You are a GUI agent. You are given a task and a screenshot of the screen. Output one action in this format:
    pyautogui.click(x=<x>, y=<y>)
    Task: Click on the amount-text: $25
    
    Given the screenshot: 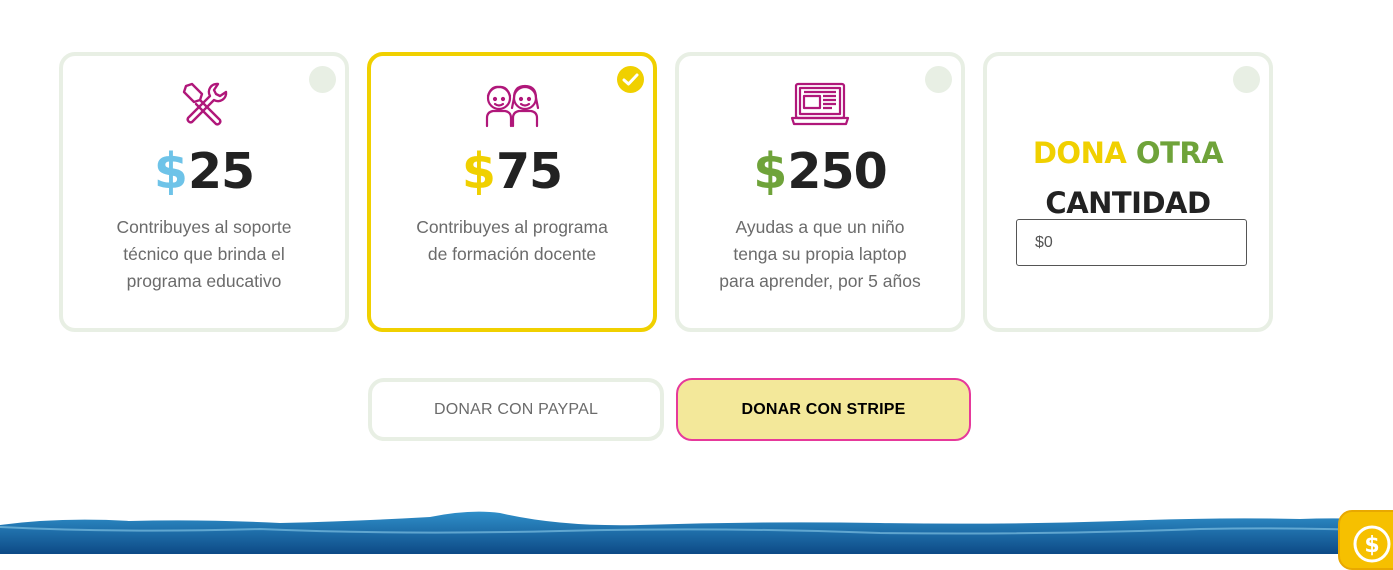 What is the action you would take?
    pyautogui.click(x=204, y=172)
    